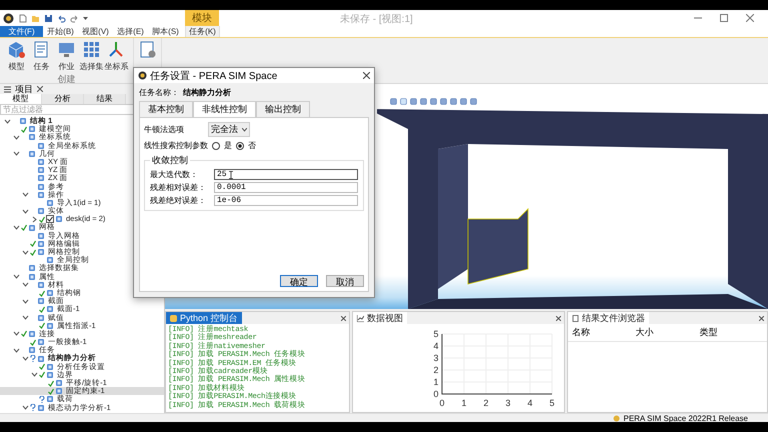 The width and height of the screenshot is (768, 432). What do you see at coordinates (436, 394) in the screenshot?
I see `y-tick-label: 0` at bounding box center [436, 394].